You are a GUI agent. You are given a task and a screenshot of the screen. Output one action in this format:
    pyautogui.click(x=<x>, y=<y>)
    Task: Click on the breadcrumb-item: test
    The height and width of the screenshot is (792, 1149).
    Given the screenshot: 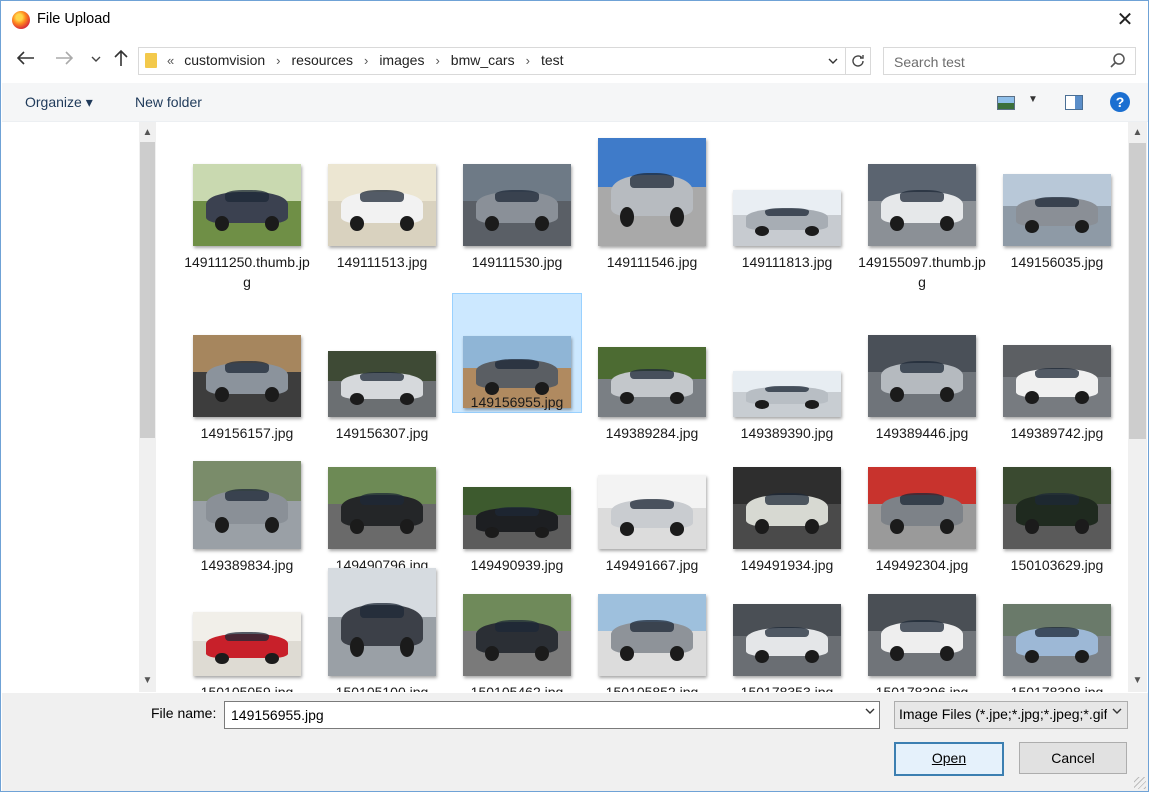 What is the action you would take?
    pyautogui.click(x=552, y=60)
    